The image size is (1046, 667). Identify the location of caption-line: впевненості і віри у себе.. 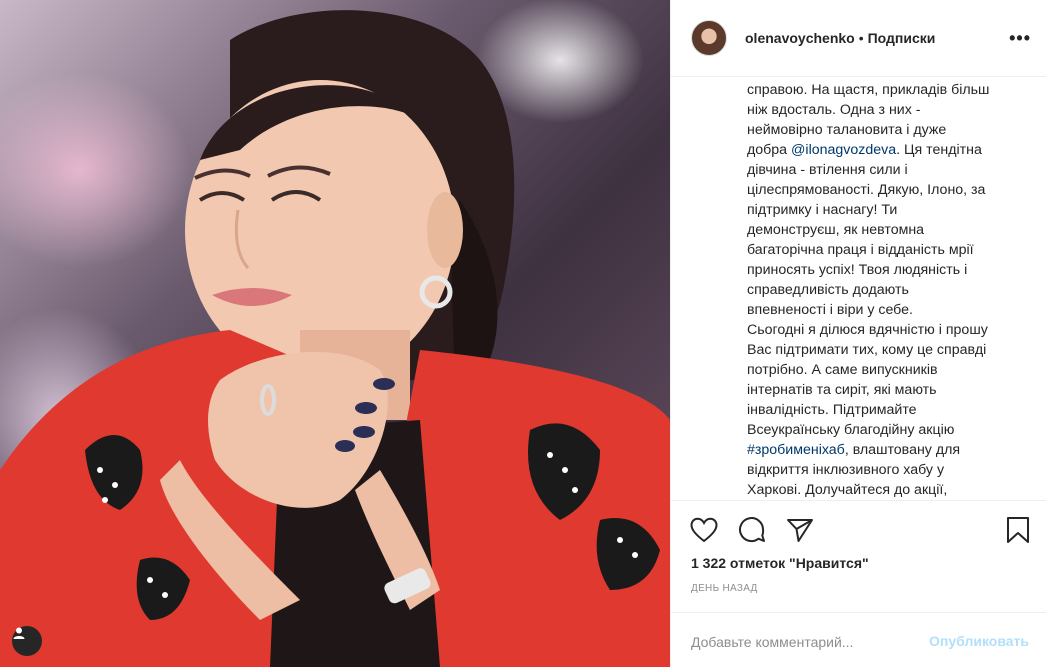
(830, 310).